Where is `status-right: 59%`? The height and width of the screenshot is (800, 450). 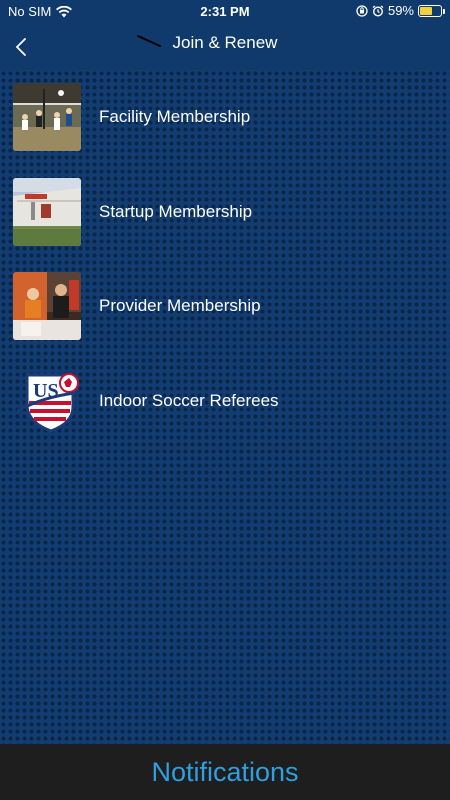 status-right: 59% is located at coordinates (400, 10).